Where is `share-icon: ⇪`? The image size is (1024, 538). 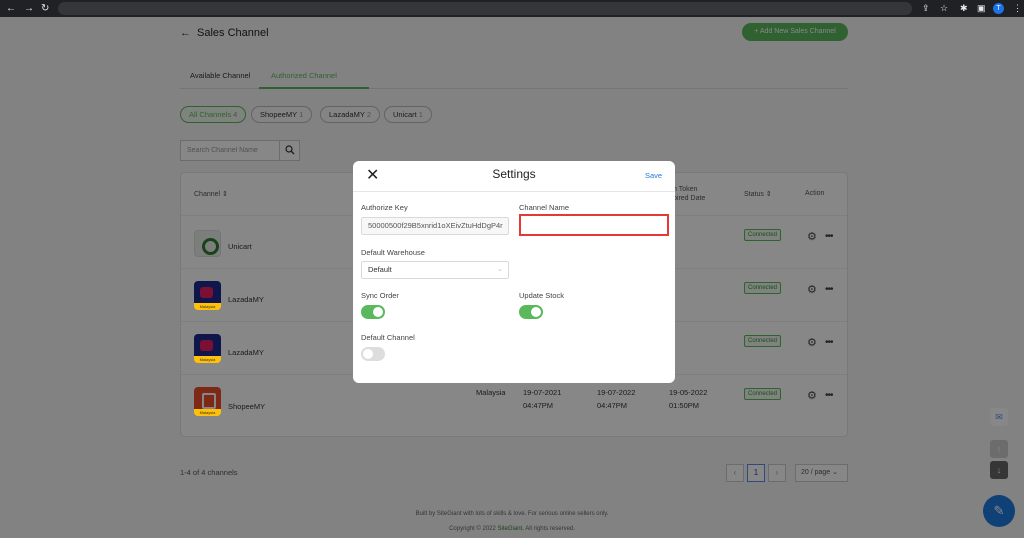
share-icon: ⇪ is located at coordinates (926, 8).